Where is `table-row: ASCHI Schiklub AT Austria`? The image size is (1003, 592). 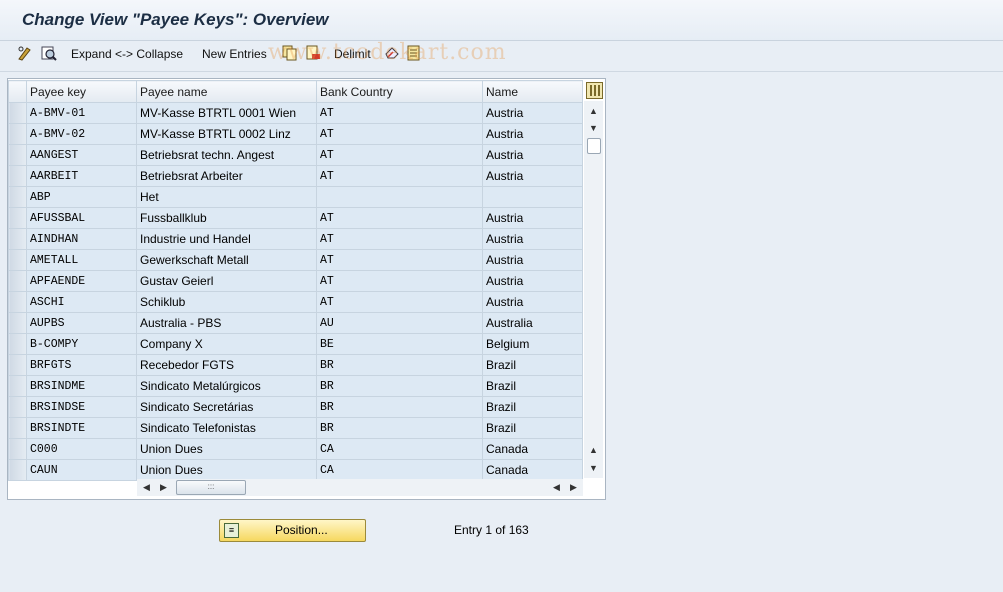 table-row: ASCHI Schiklub AT Austria is located at coordinates (295, 302).